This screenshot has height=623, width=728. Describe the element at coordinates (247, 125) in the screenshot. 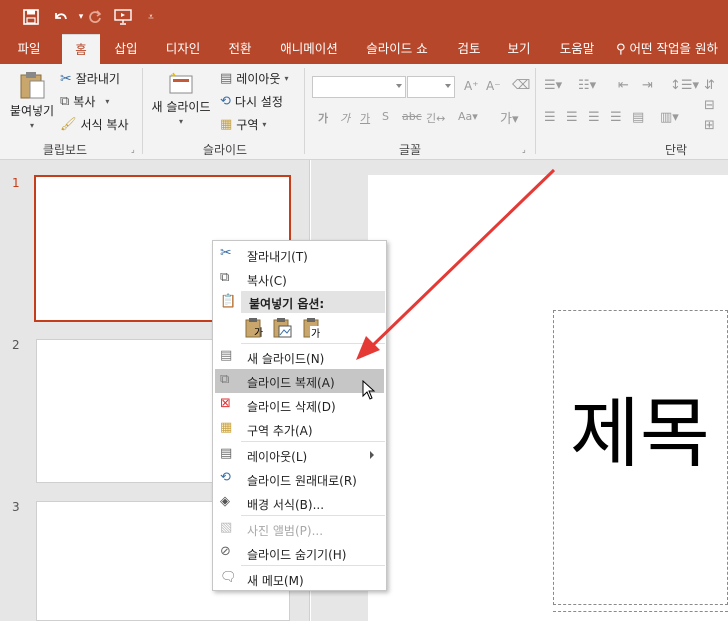

I see `section-label: 구역` at that location.